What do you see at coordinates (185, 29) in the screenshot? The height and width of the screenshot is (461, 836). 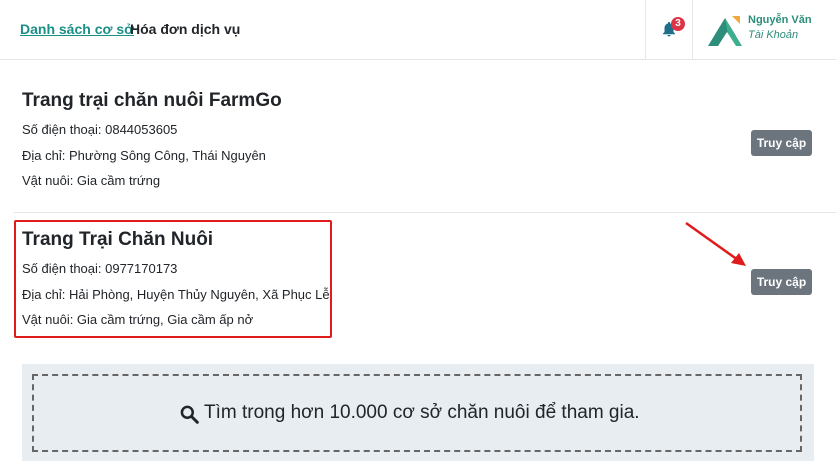 I see `nav-invoices-link: Hóa đơn dịch vụ` at bounding box center [185, 29].